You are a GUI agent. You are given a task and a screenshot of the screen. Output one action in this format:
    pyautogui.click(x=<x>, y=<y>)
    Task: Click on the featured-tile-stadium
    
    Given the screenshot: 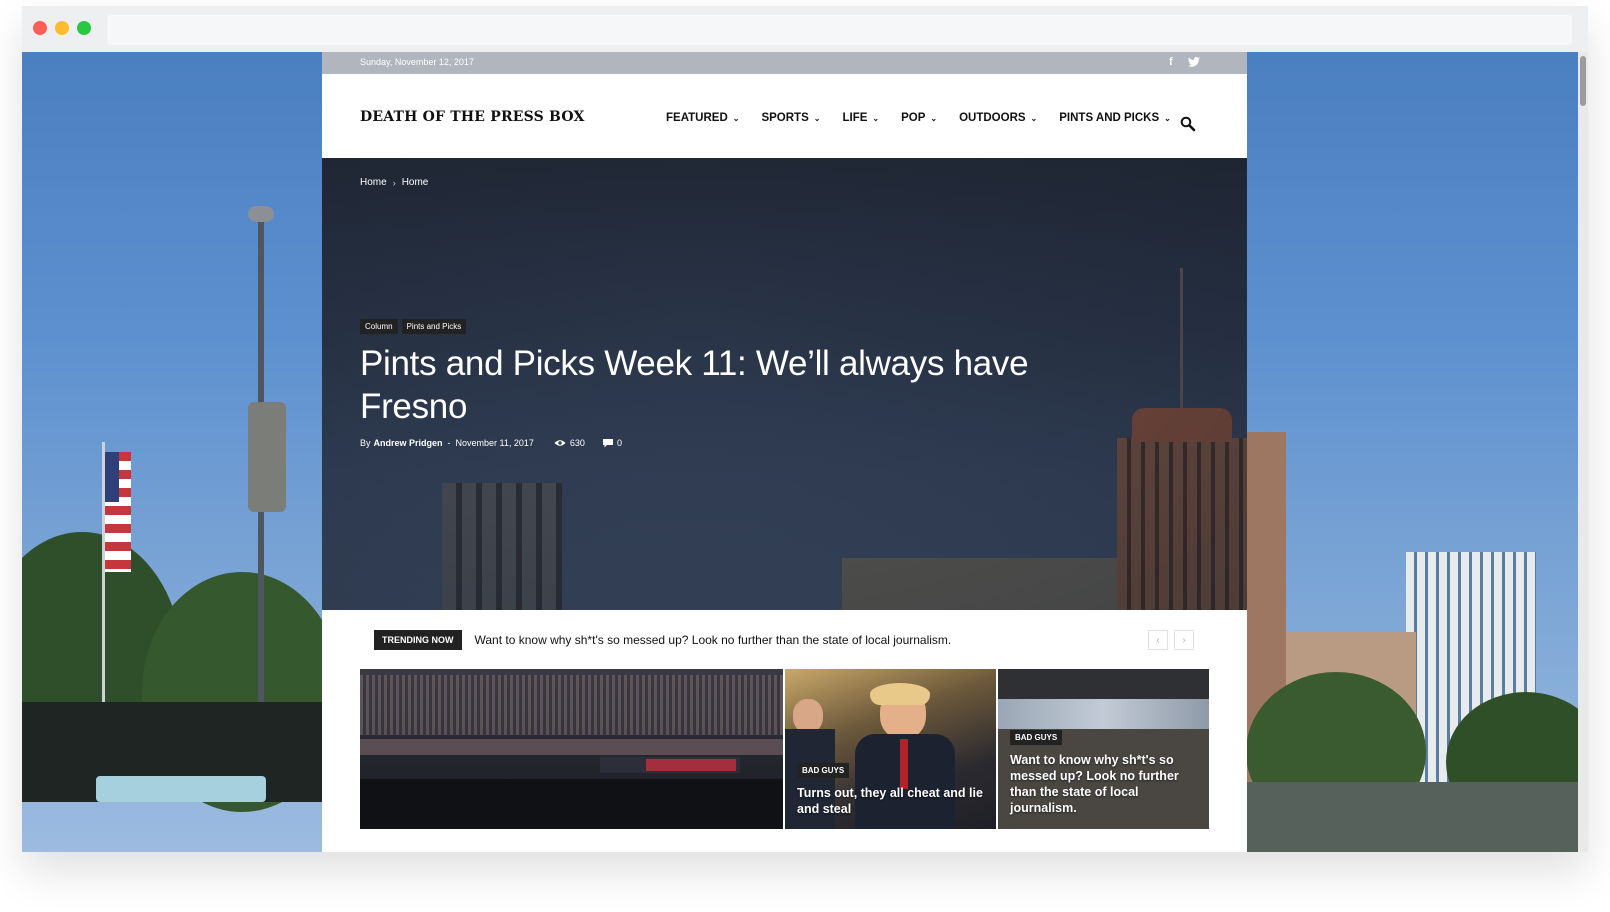 What is the action you would take?
    pyautogui.click(x=571, y=749)
    